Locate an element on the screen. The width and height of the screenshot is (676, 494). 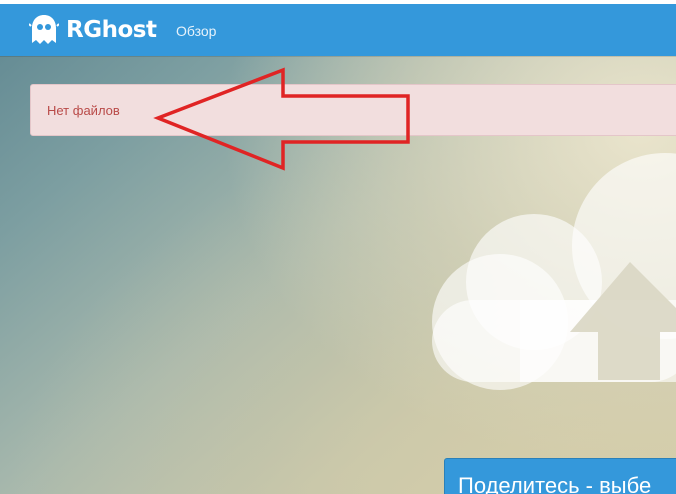
alert-message: Нет файлов is located at coordinates (83, 110).